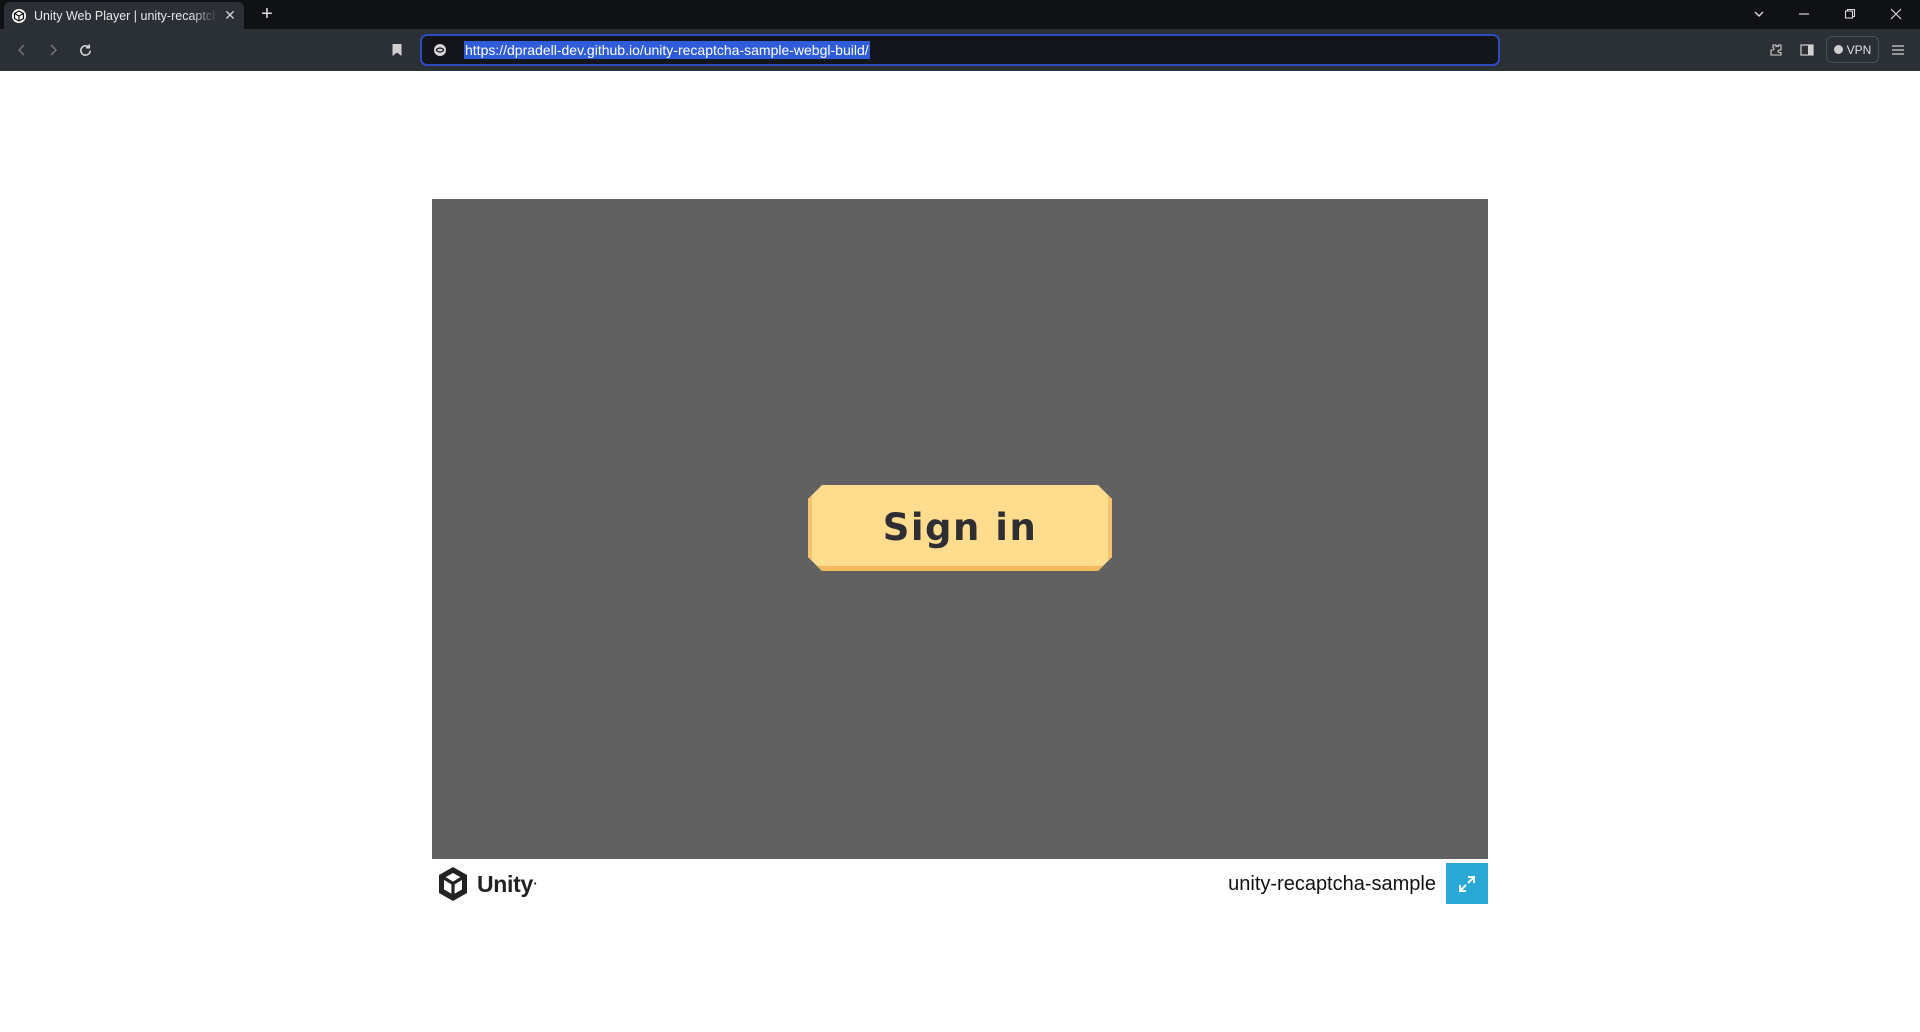 The width and height of the screenshot is (1920, 1032). Describe the element at coordinates (440, 50) in the screenshot. I see `site-info-icon` at that location.